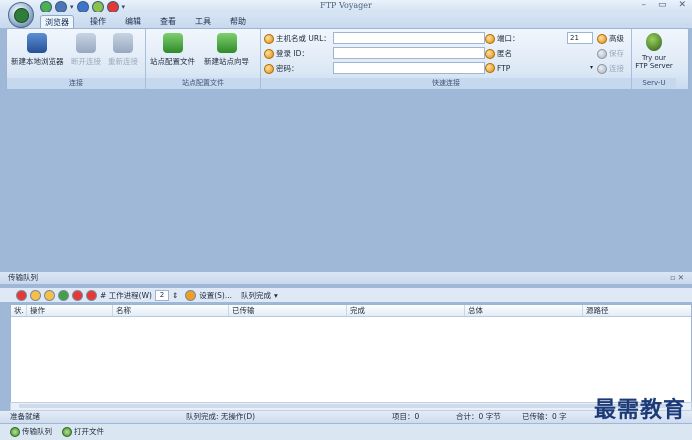 The image size is (692, 440). Describe the element at coordinates (643, 5) in the screenshot. I see `minimize-button: –` at that location.